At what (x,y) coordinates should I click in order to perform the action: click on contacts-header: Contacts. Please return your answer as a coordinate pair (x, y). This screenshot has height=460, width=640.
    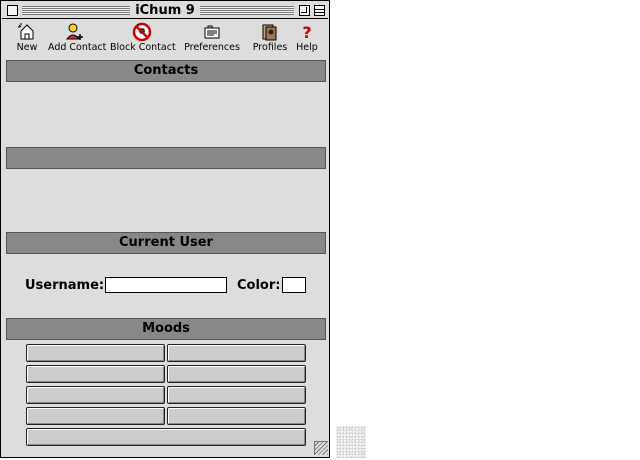
    Looking at the image, I should click on (166, 71).